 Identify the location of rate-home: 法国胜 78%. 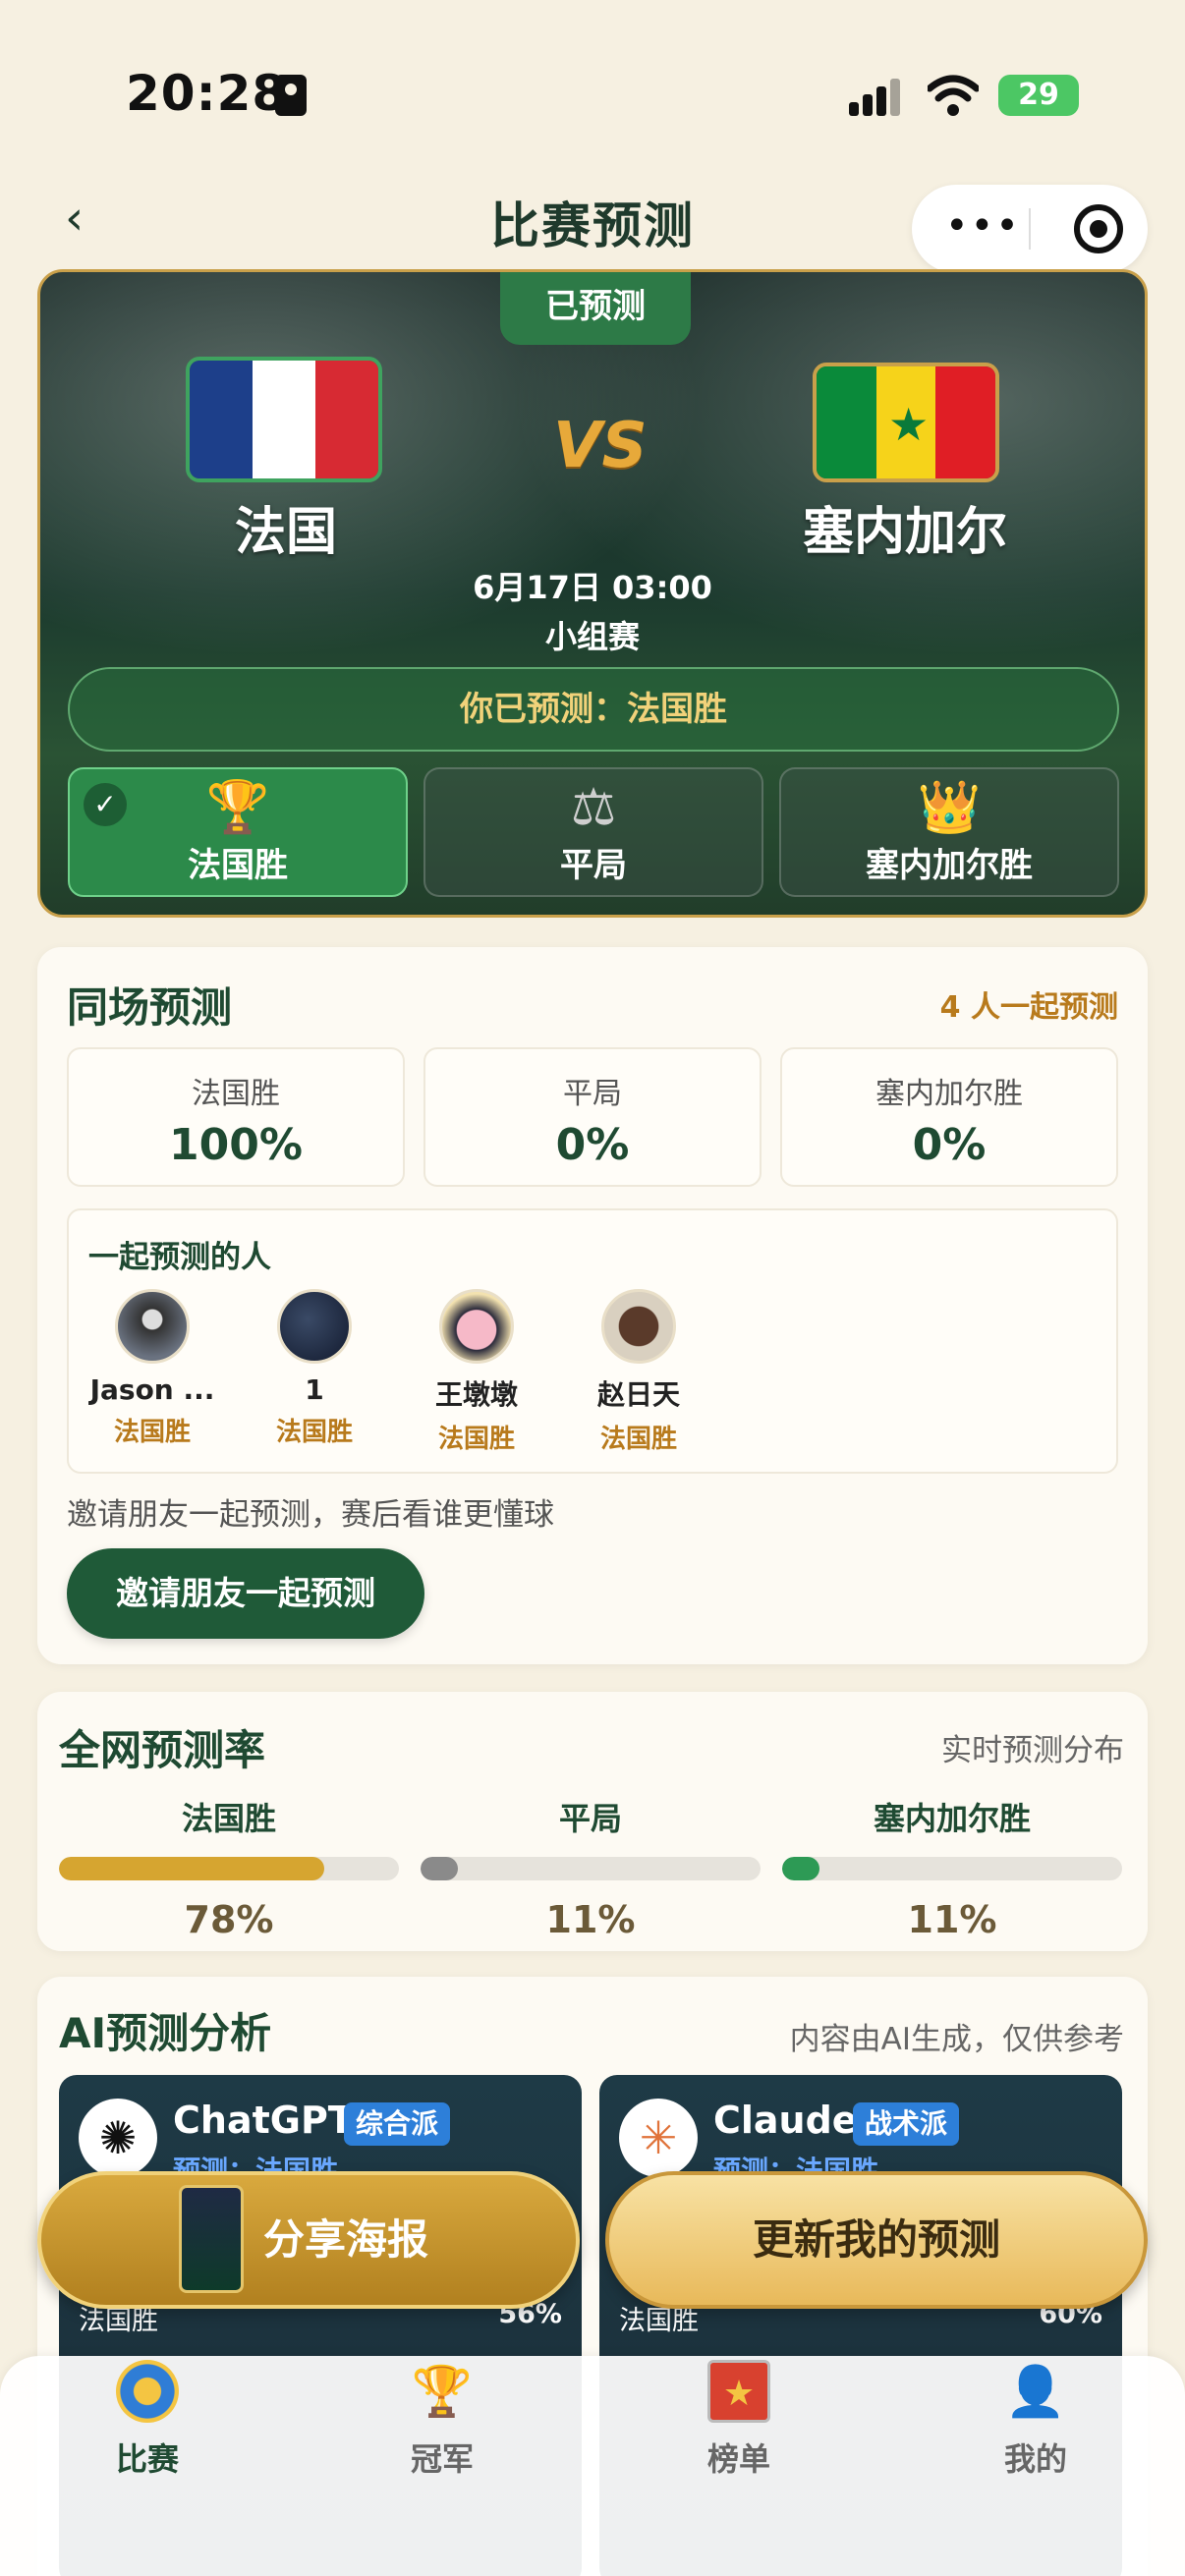
(229, 1867).